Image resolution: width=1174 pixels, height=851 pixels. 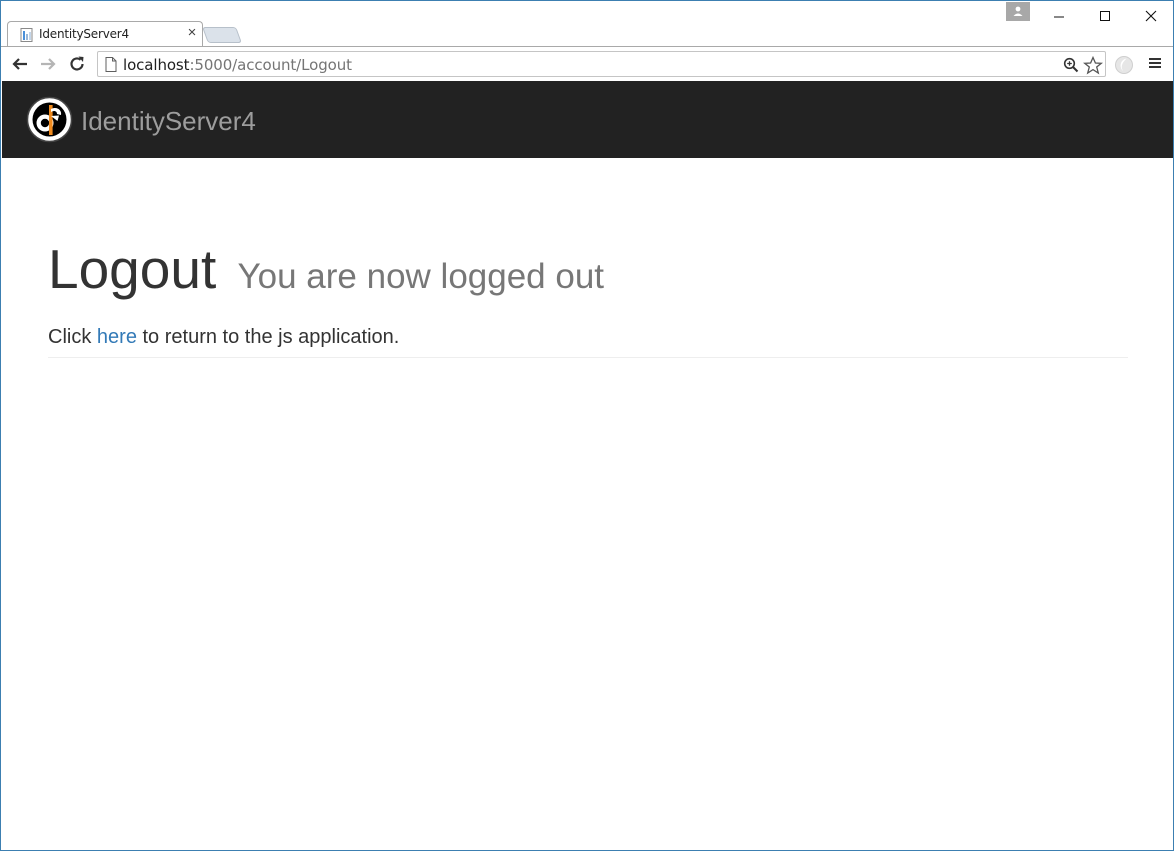 What do you see at coordinates (26, 35) in the screenshot?
I see `page-favicon-icon` at bounding box center [26, 35].